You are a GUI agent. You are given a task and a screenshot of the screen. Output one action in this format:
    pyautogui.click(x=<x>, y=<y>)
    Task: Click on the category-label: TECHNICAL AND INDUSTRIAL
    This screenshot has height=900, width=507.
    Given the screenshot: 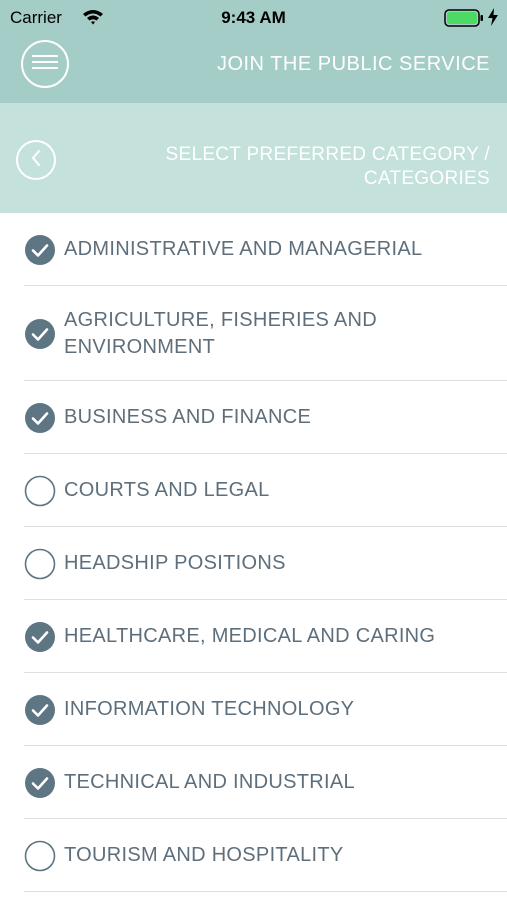 What is the action you would take?
    pyautogui.click(x=209, y=782)
    